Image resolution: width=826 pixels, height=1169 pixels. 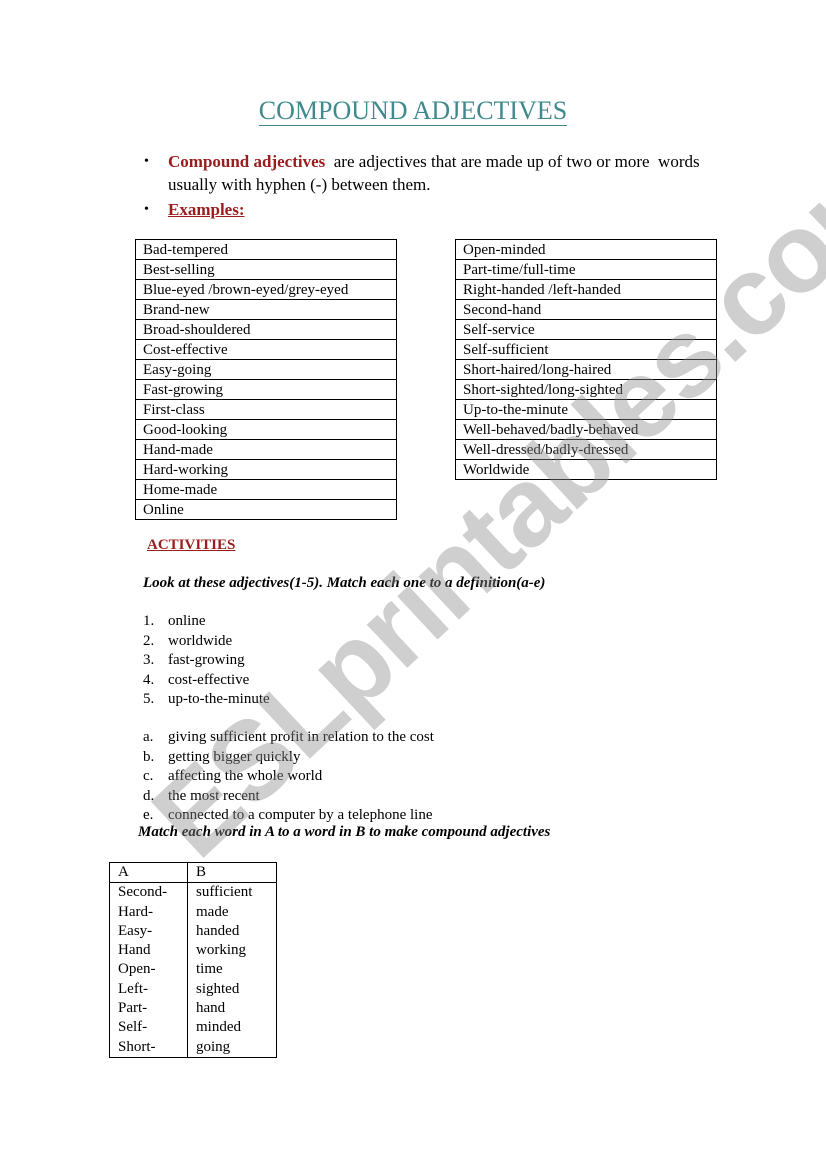 I want to click on column-a-word: Second-, so click(x=148, y=892).